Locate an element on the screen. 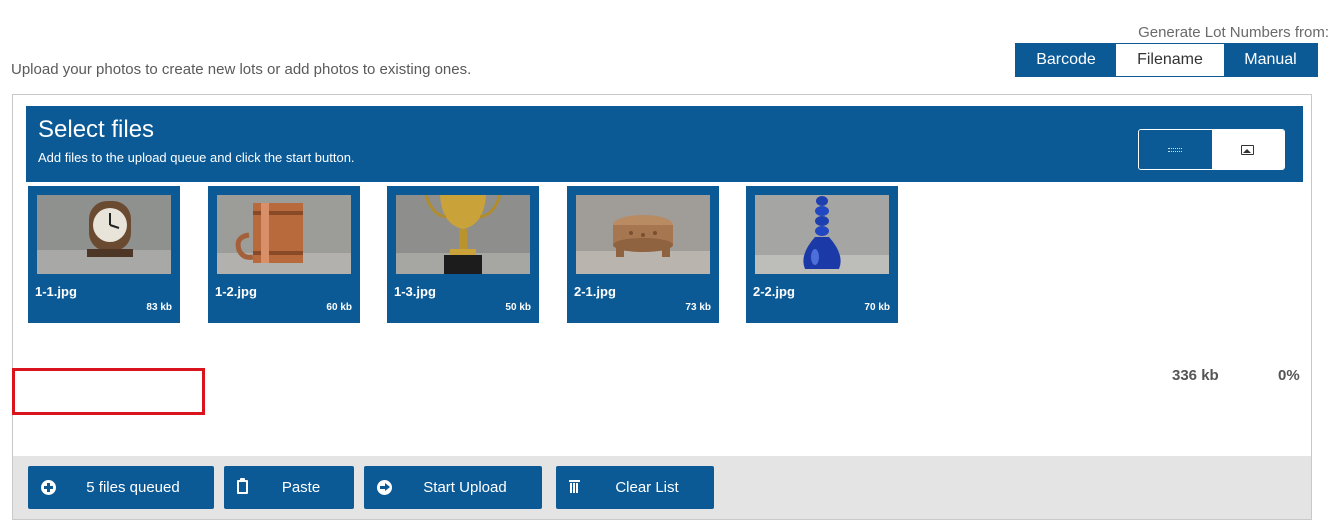  barcode-option-button: Barcode is located at coordinates (1066, 60).